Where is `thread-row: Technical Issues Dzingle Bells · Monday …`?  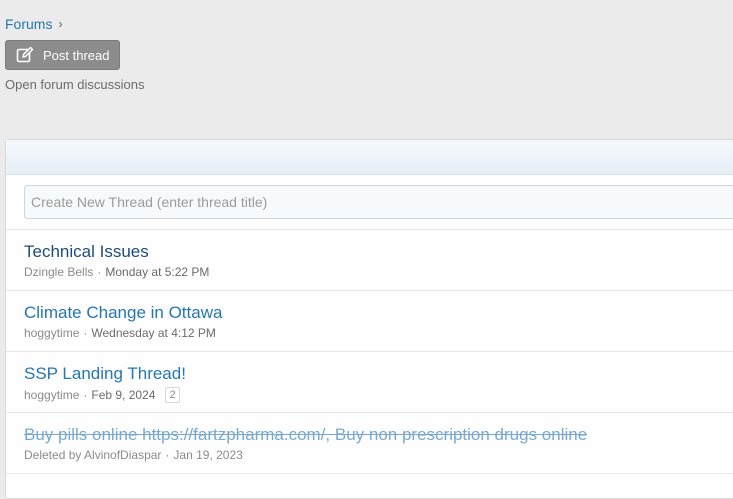 thread-row: Technical Issues Dzingle Bells · Monday … is located at coordinates (369, 260).